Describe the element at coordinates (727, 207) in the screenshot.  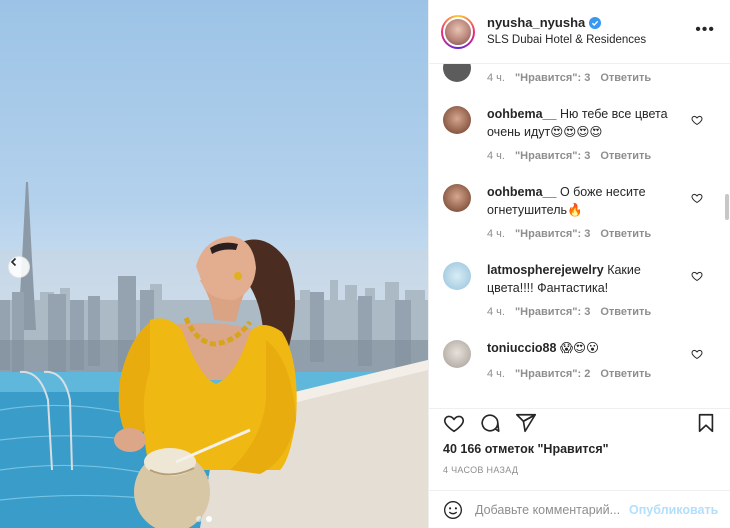
I see `comments-scrollbar` at that location.